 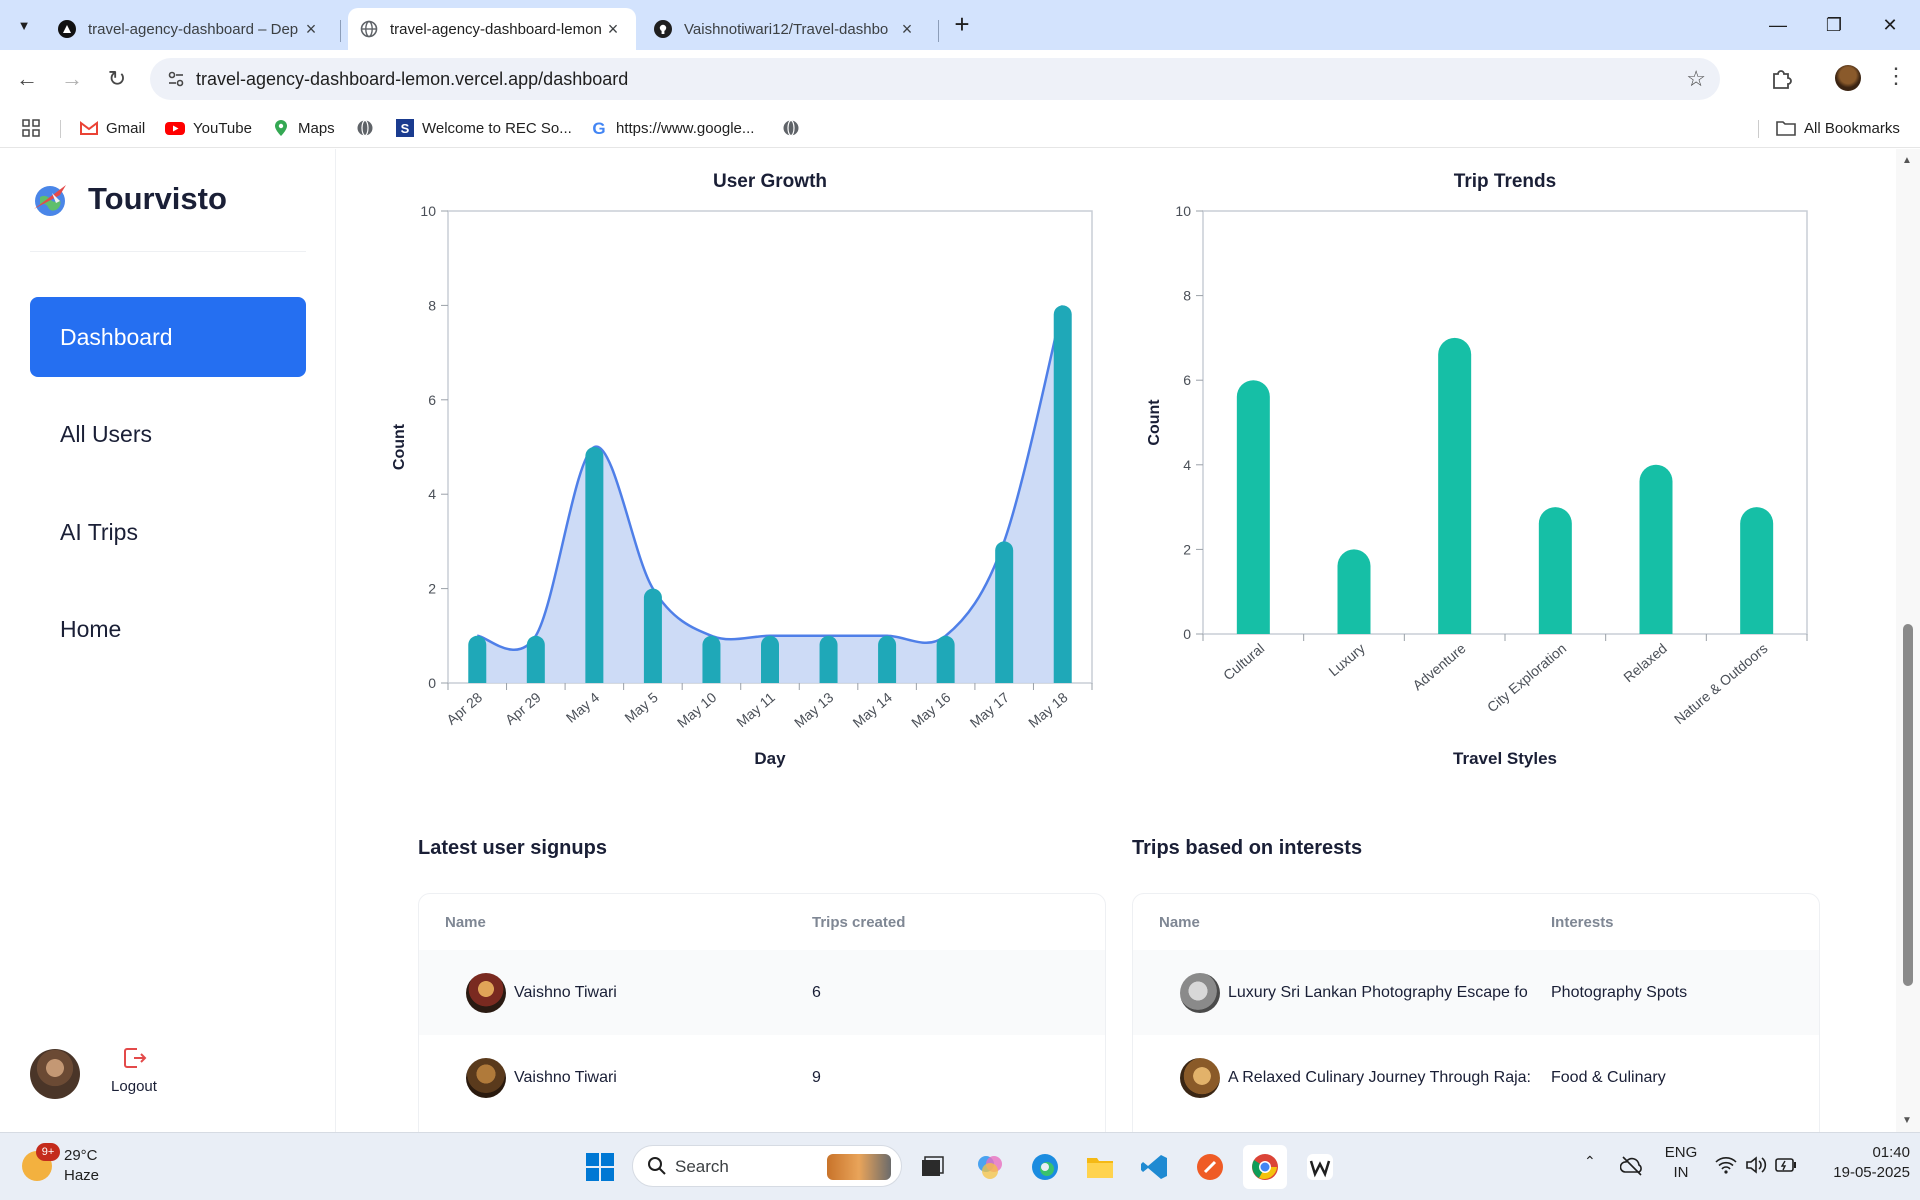 I want to click on bookmark-label: YouTube, so click(x=222, y=128).